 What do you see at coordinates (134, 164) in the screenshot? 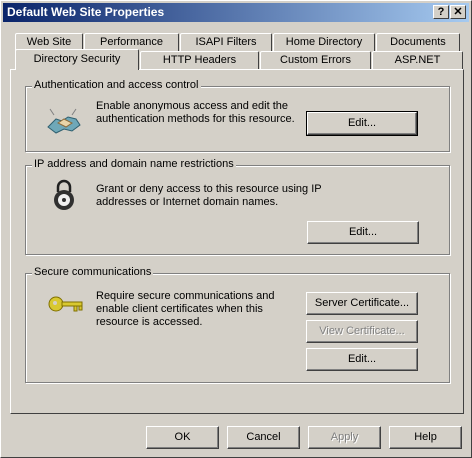
I see `ip-group-title: IP address and domain name restrictions` at bounding box center [134, 164].